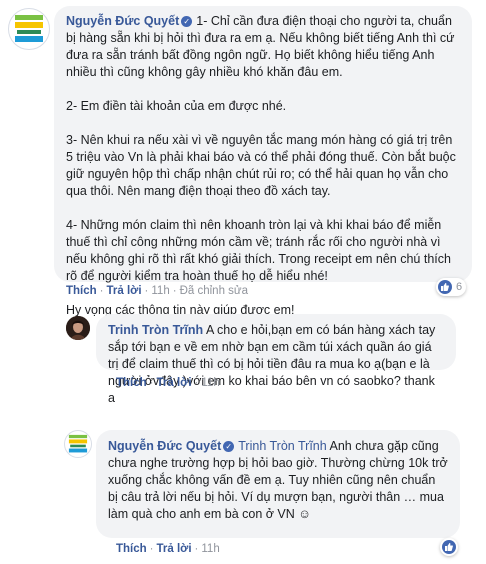 This screenshot has height=564, width=486. Describe the element at coordinates (459, 287) in the screenshot. I see `reaction-count: 6` at that location.